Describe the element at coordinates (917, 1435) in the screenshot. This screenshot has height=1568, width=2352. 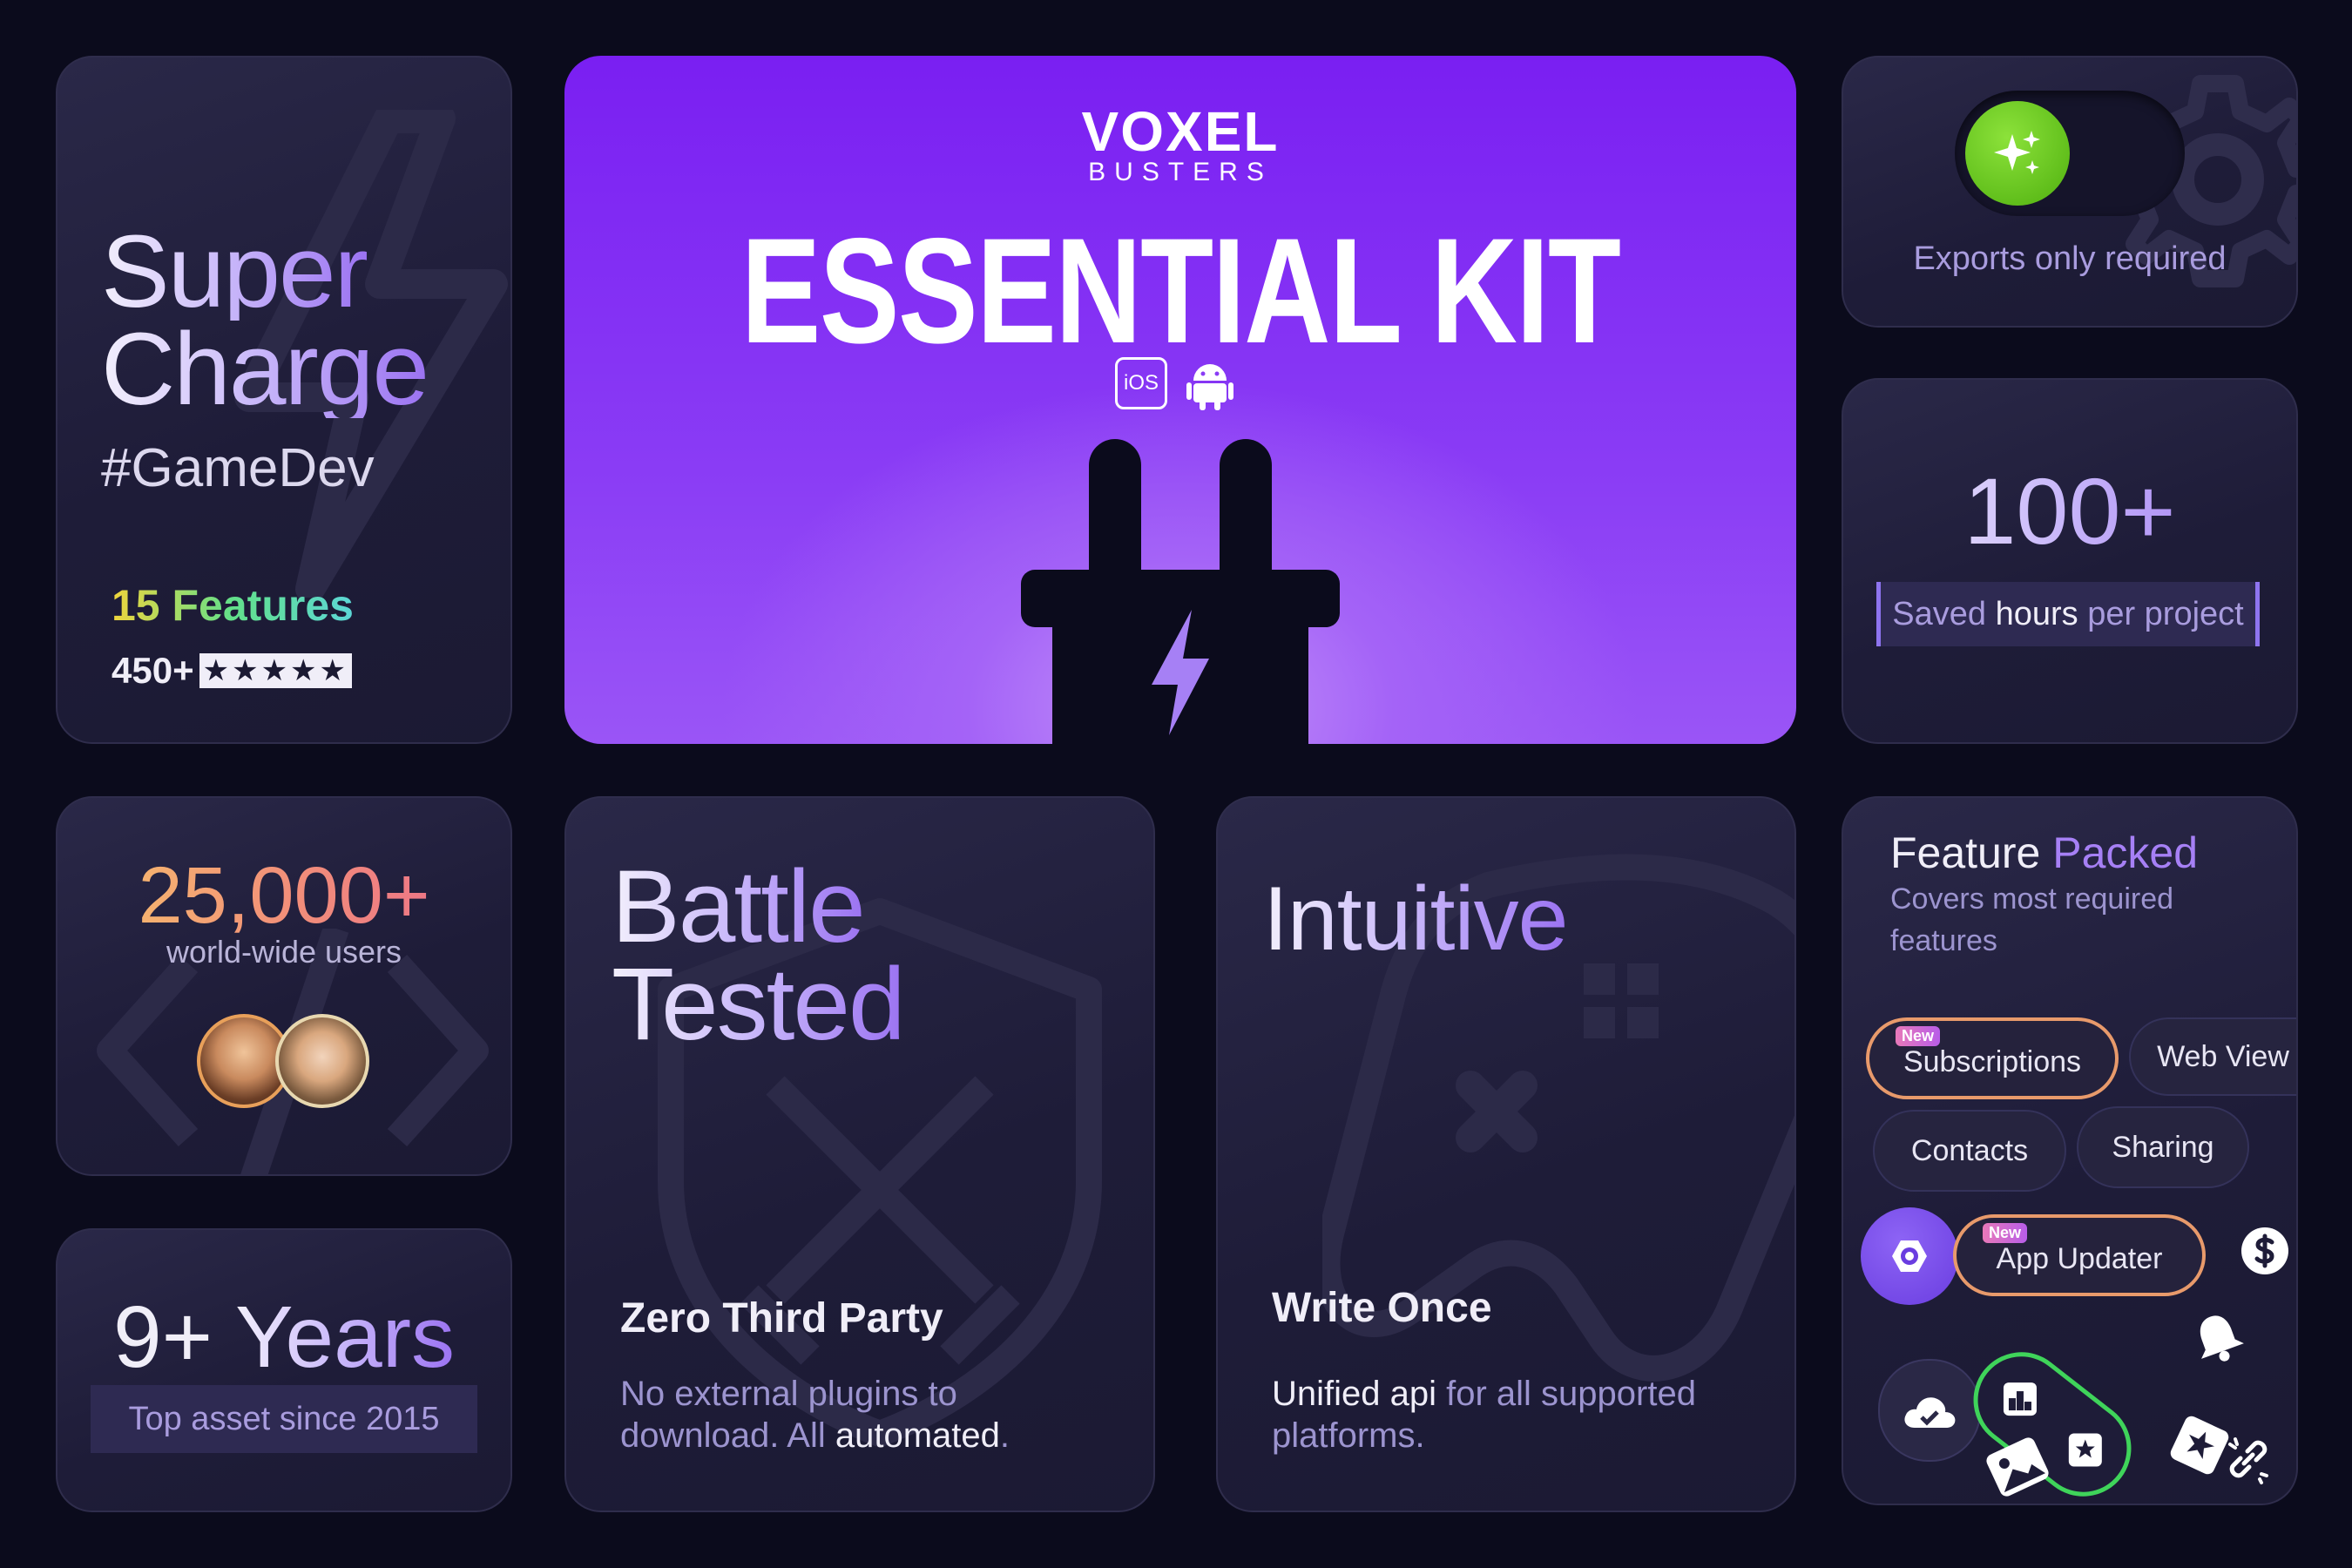
I see `battle-desc-automated: automated` at that location.